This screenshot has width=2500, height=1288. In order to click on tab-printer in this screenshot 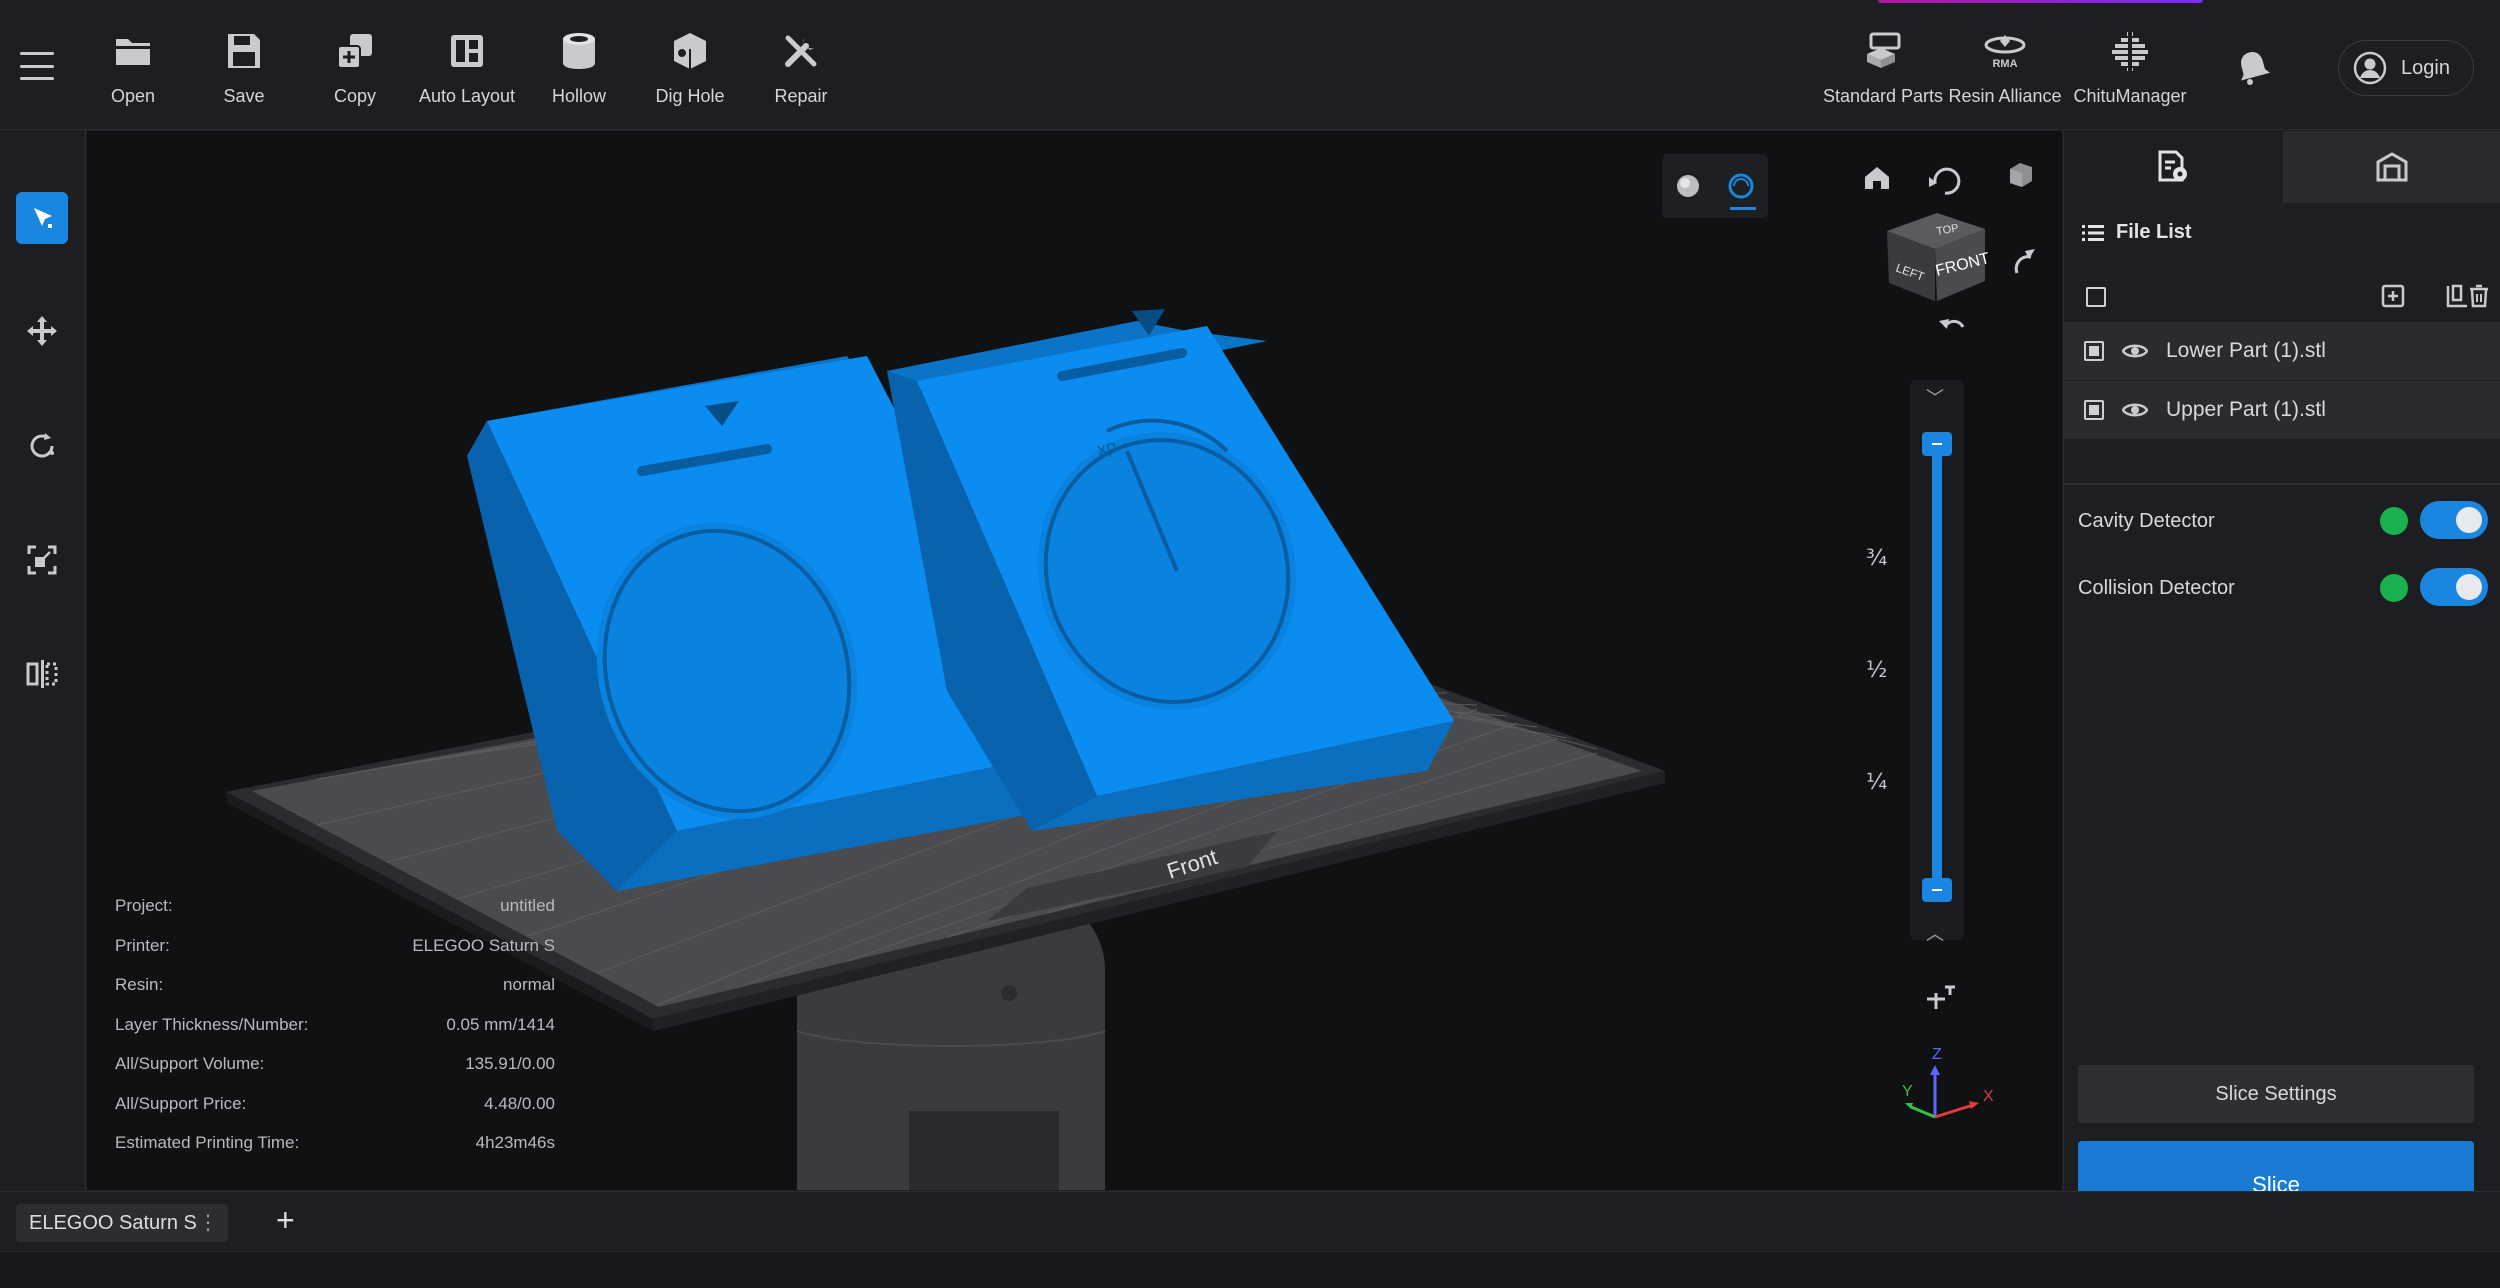, I will do `click(2391, 167)`.